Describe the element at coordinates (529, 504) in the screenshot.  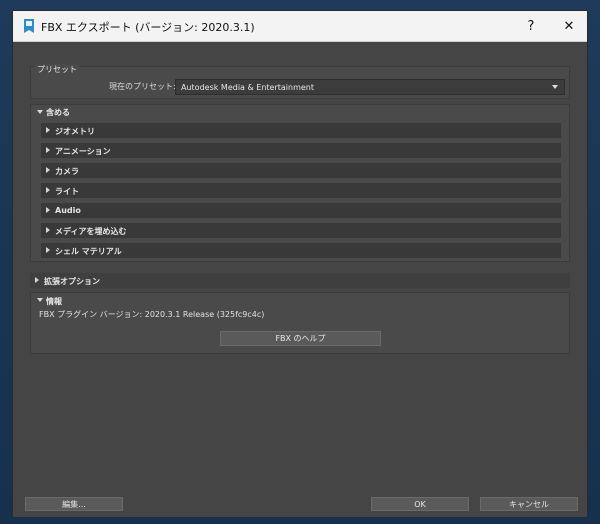
I see `cancel-button: キャンセル` at that location.